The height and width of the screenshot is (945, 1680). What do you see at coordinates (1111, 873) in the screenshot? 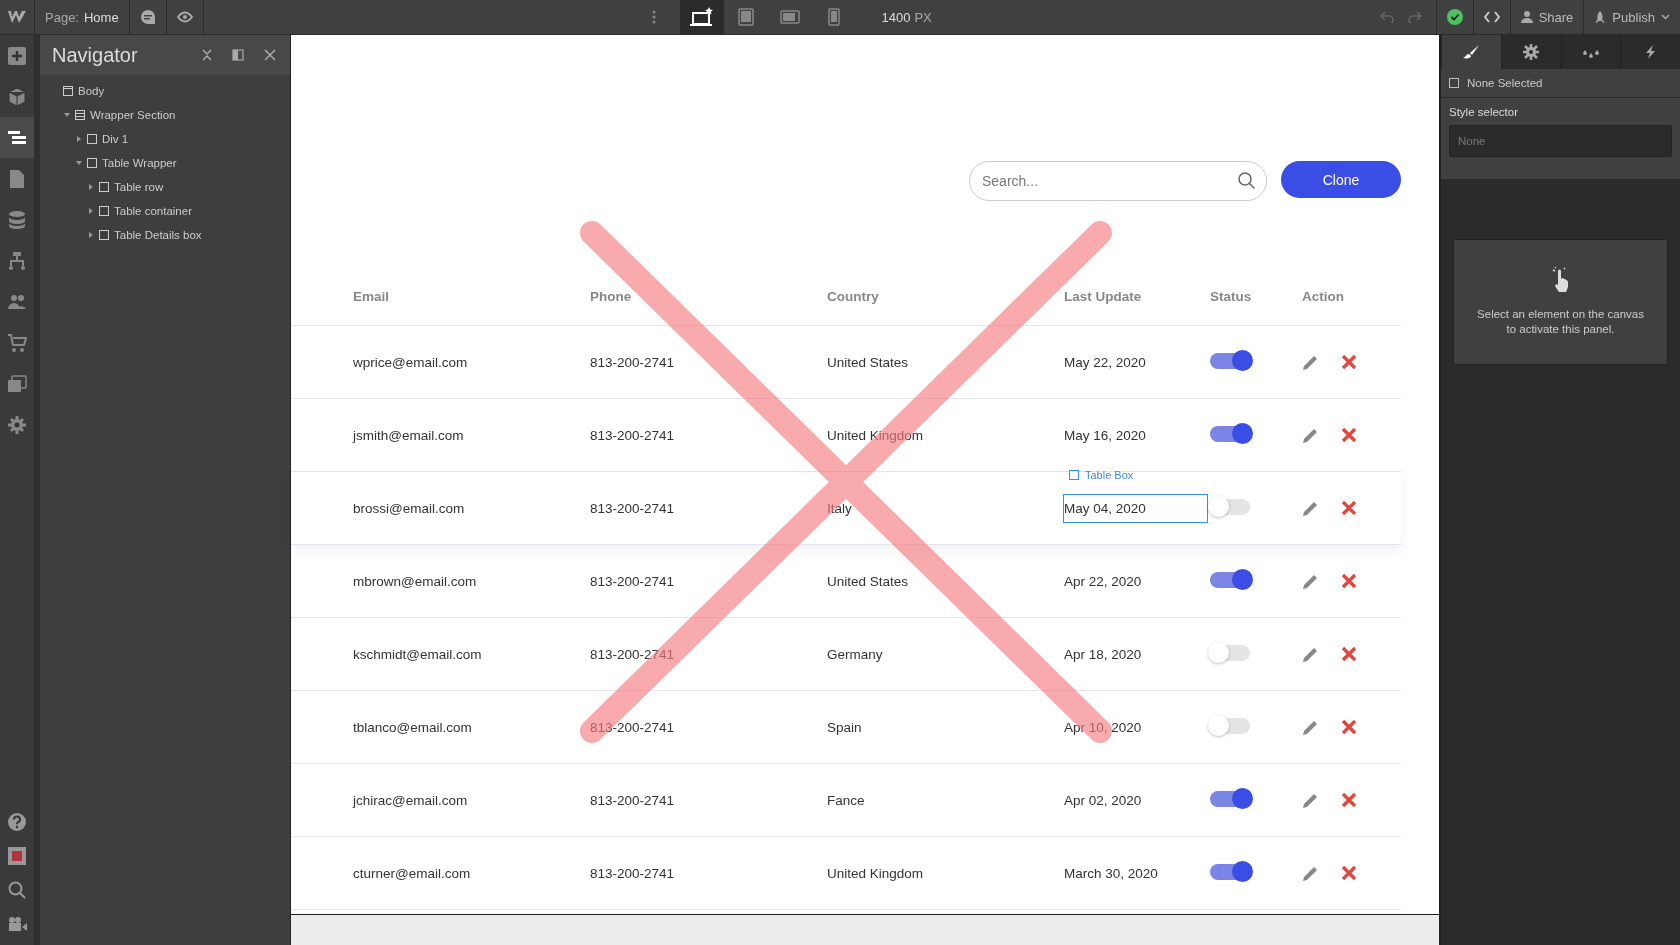
I see `table-cell: March 30, 2020` at bounding box center [1111, 873].